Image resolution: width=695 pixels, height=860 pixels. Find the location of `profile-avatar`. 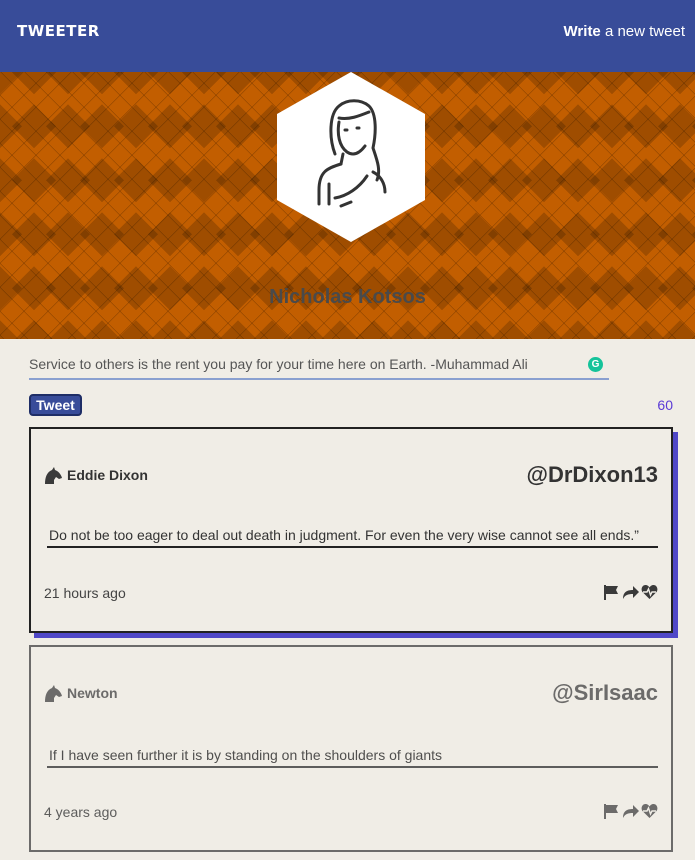

profile-avatar is located at coordinates (351, 157).